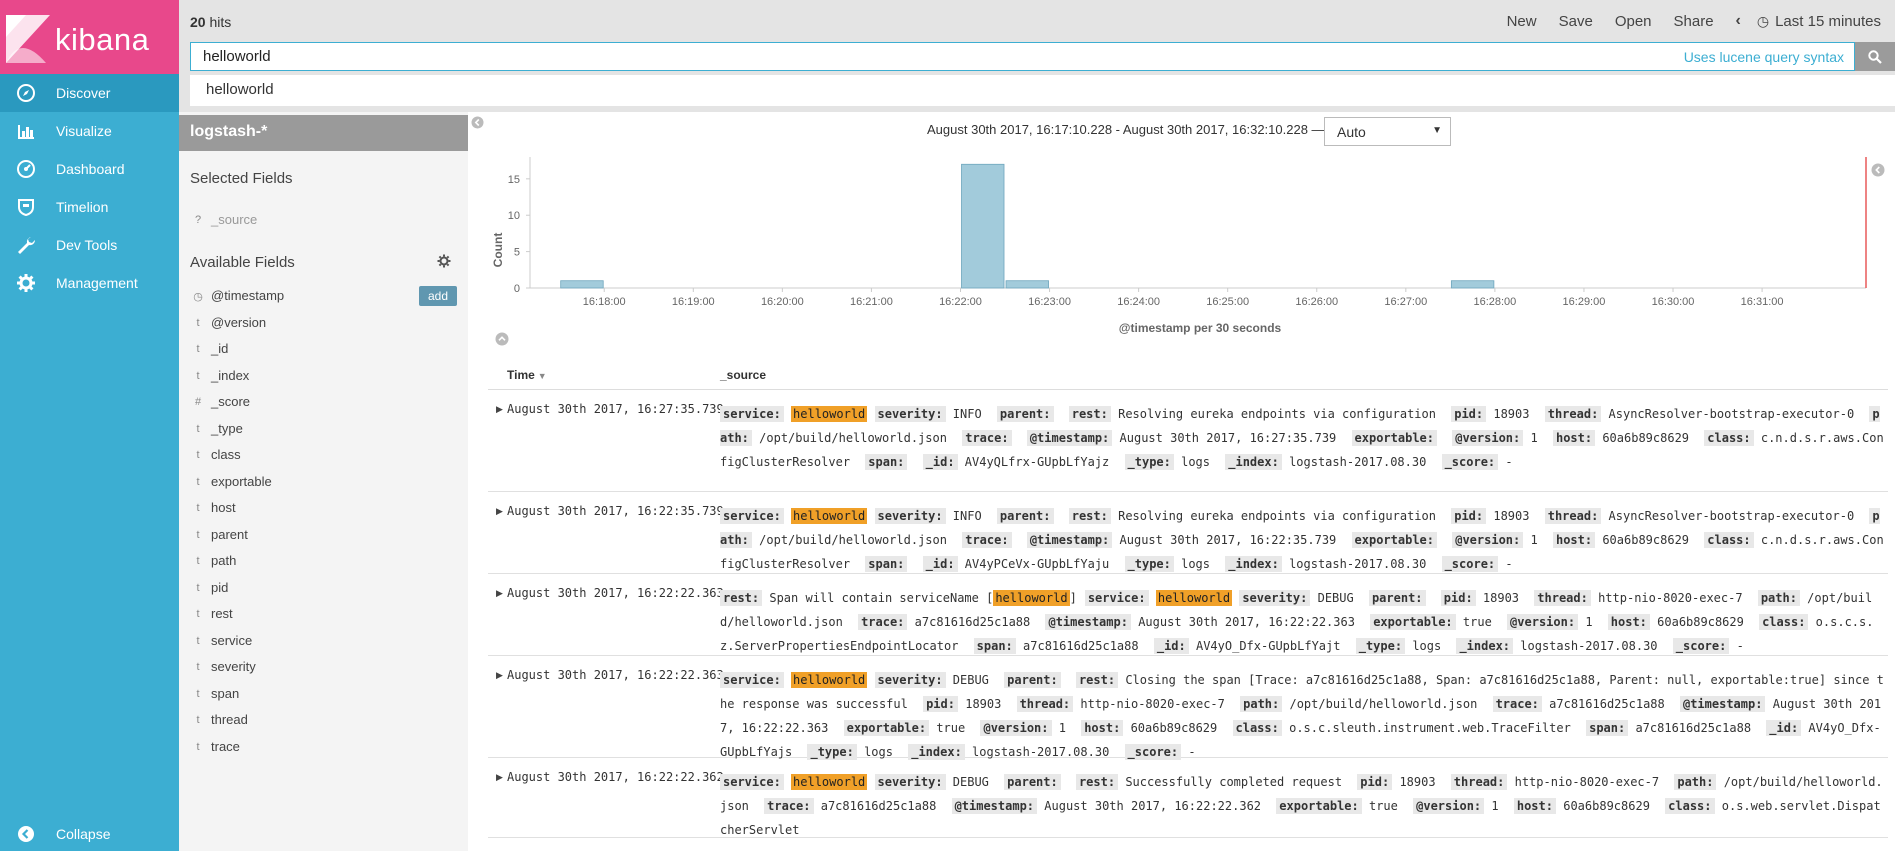 This screenshot has width=1895, height=853. I want to click on add-field-button: add, so click(438, 296).